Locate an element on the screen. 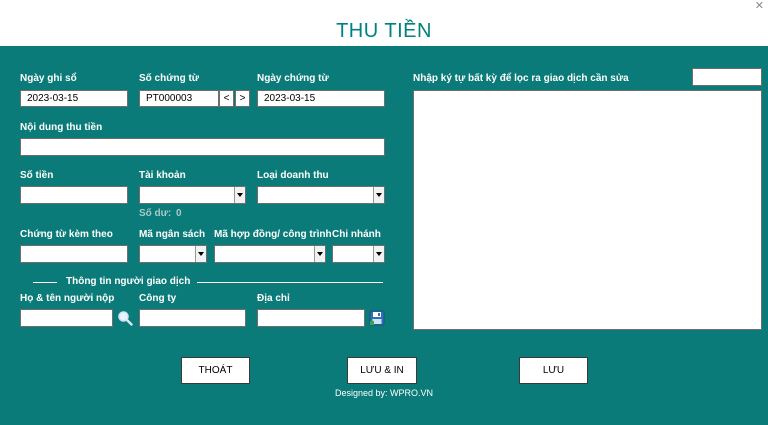  designer-credit: Designed by: WPRO.VN is located at coordinates (384, 393).